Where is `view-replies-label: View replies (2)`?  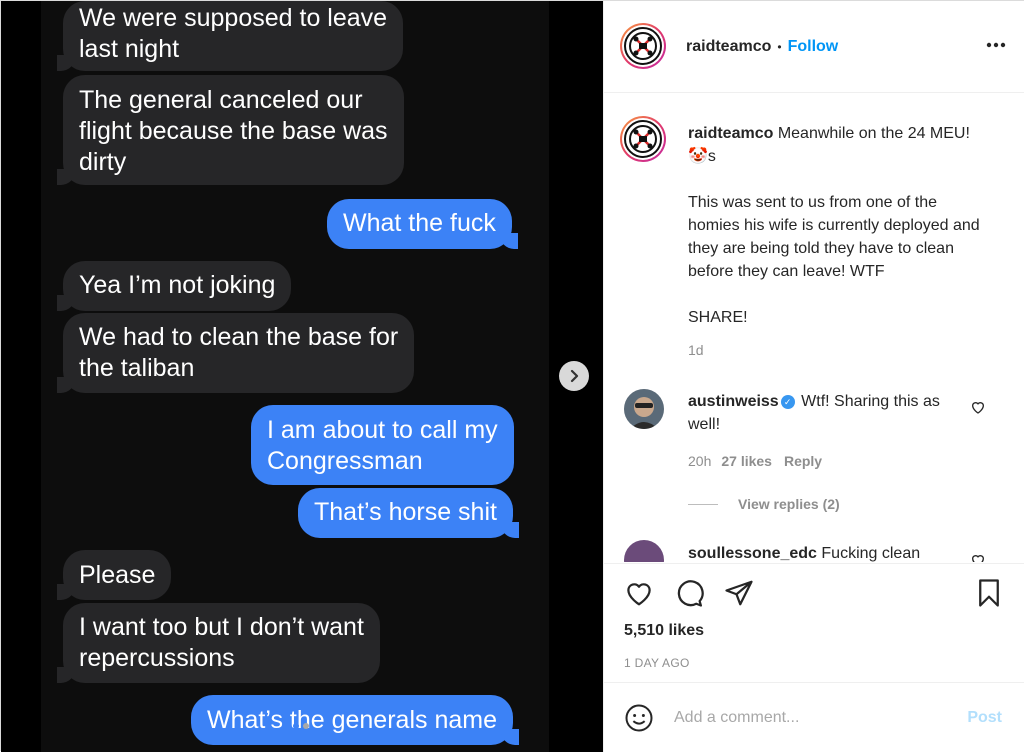 view-replies-label: View replies (2) is located at coordinates (789, 504).